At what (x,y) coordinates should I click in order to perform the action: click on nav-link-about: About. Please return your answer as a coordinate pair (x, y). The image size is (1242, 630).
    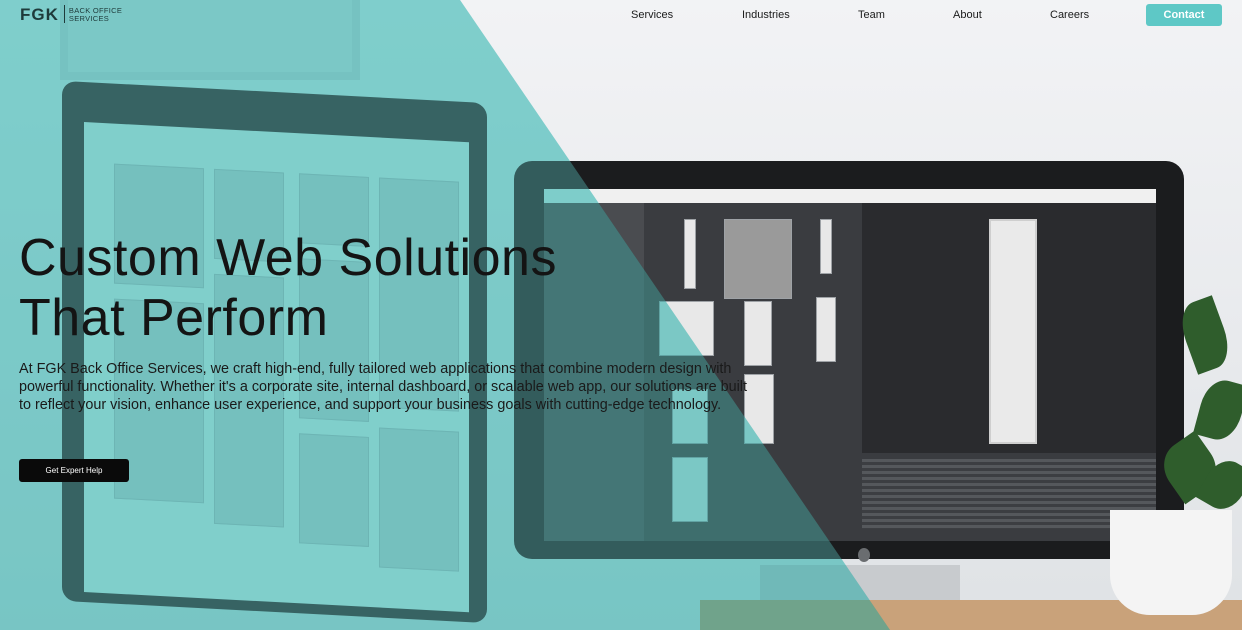
    Looking at the image, I should click on (967, 15).